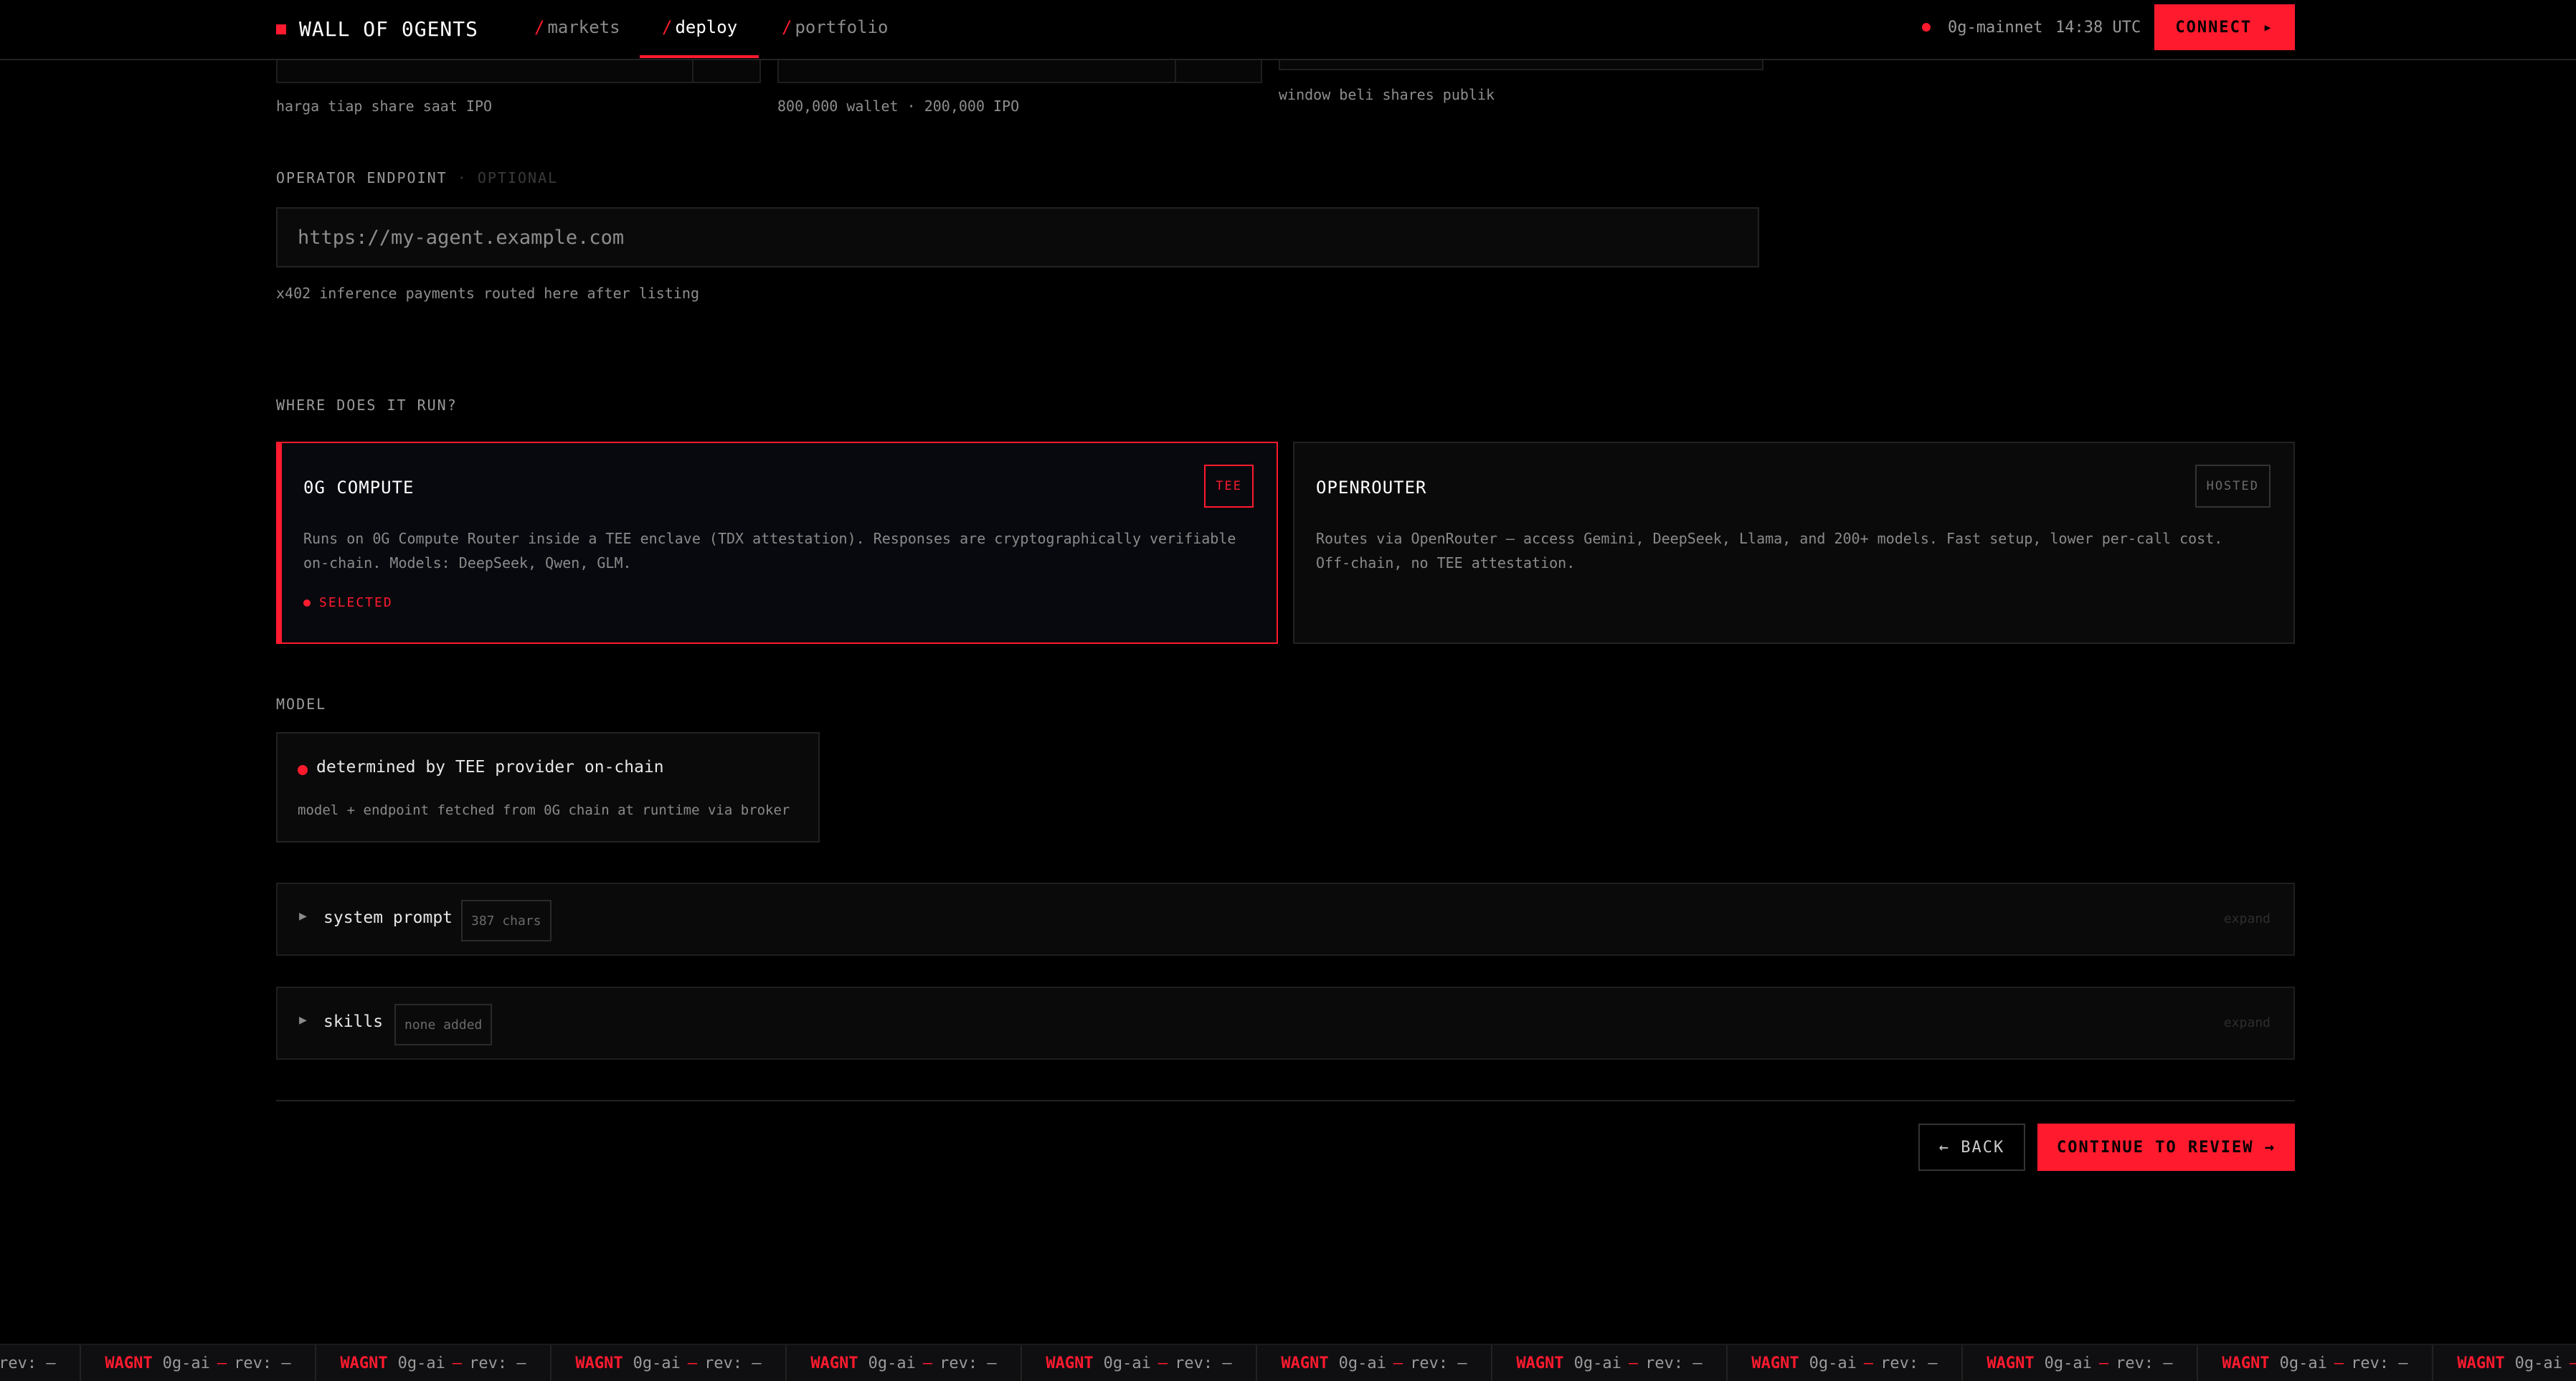  I want to click on public-window-hint: window beli shares publik, so click(1387, 94).